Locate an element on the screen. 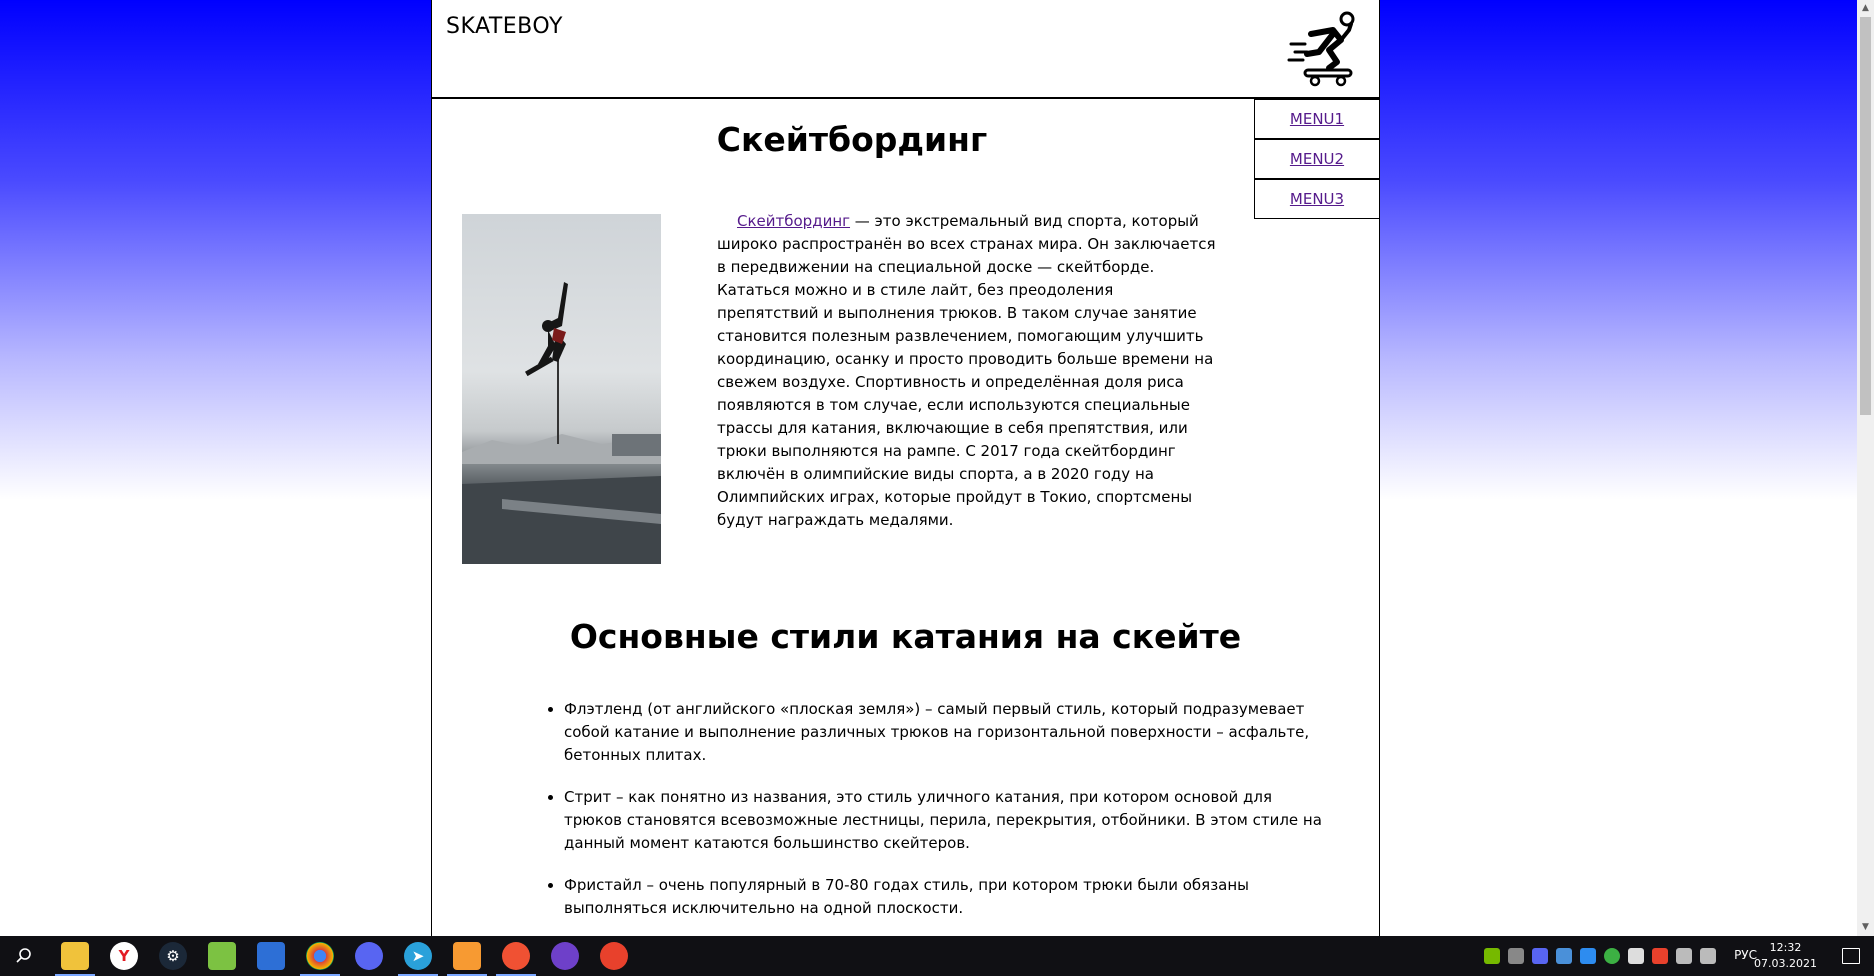 This screenshot has height=976, width=1874. styles-section-title: Основные стили катания на скейте is located at coordinates (905, 636).